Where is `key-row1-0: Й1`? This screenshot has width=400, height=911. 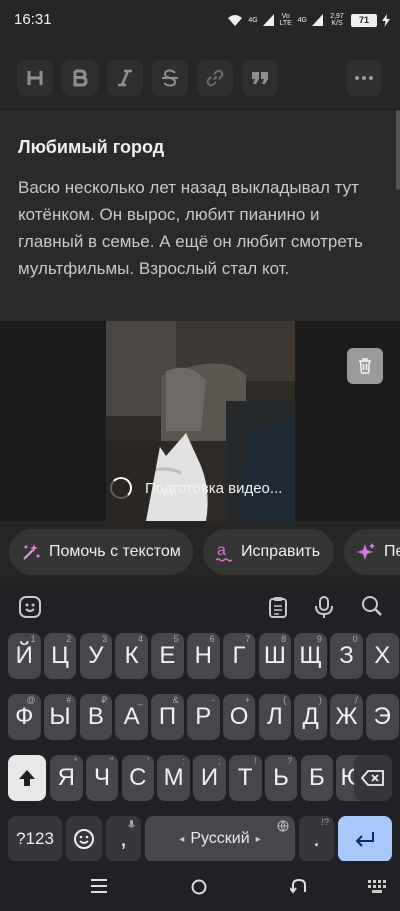 key-row1-0: Й1 is located at coordinates (24, 656).